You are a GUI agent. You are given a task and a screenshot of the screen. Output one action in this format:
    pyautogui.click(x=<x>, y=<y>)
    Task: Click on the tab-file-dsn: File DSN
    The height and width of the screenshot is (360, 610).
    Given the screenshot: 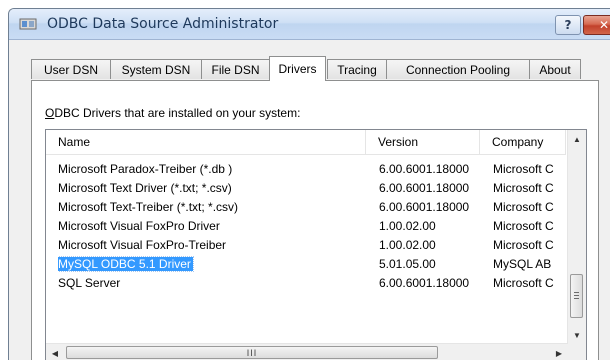 What is the action you would take?
    pyautogui.click(x=235, y=69)
    